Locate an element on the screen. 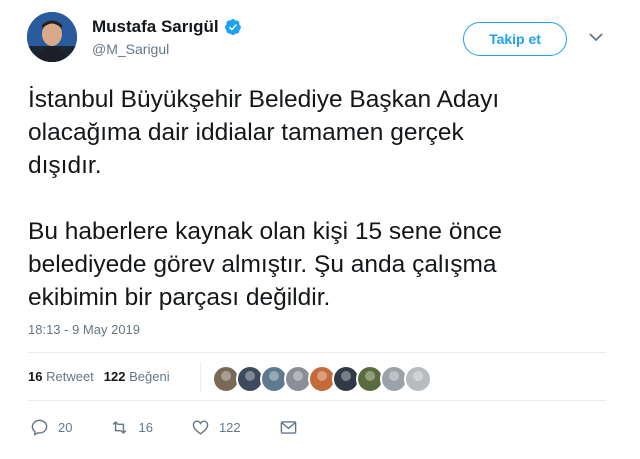 The height and width of the screenshot is (459, 640). chevron-down-icon is located at coordinates (596, 37).